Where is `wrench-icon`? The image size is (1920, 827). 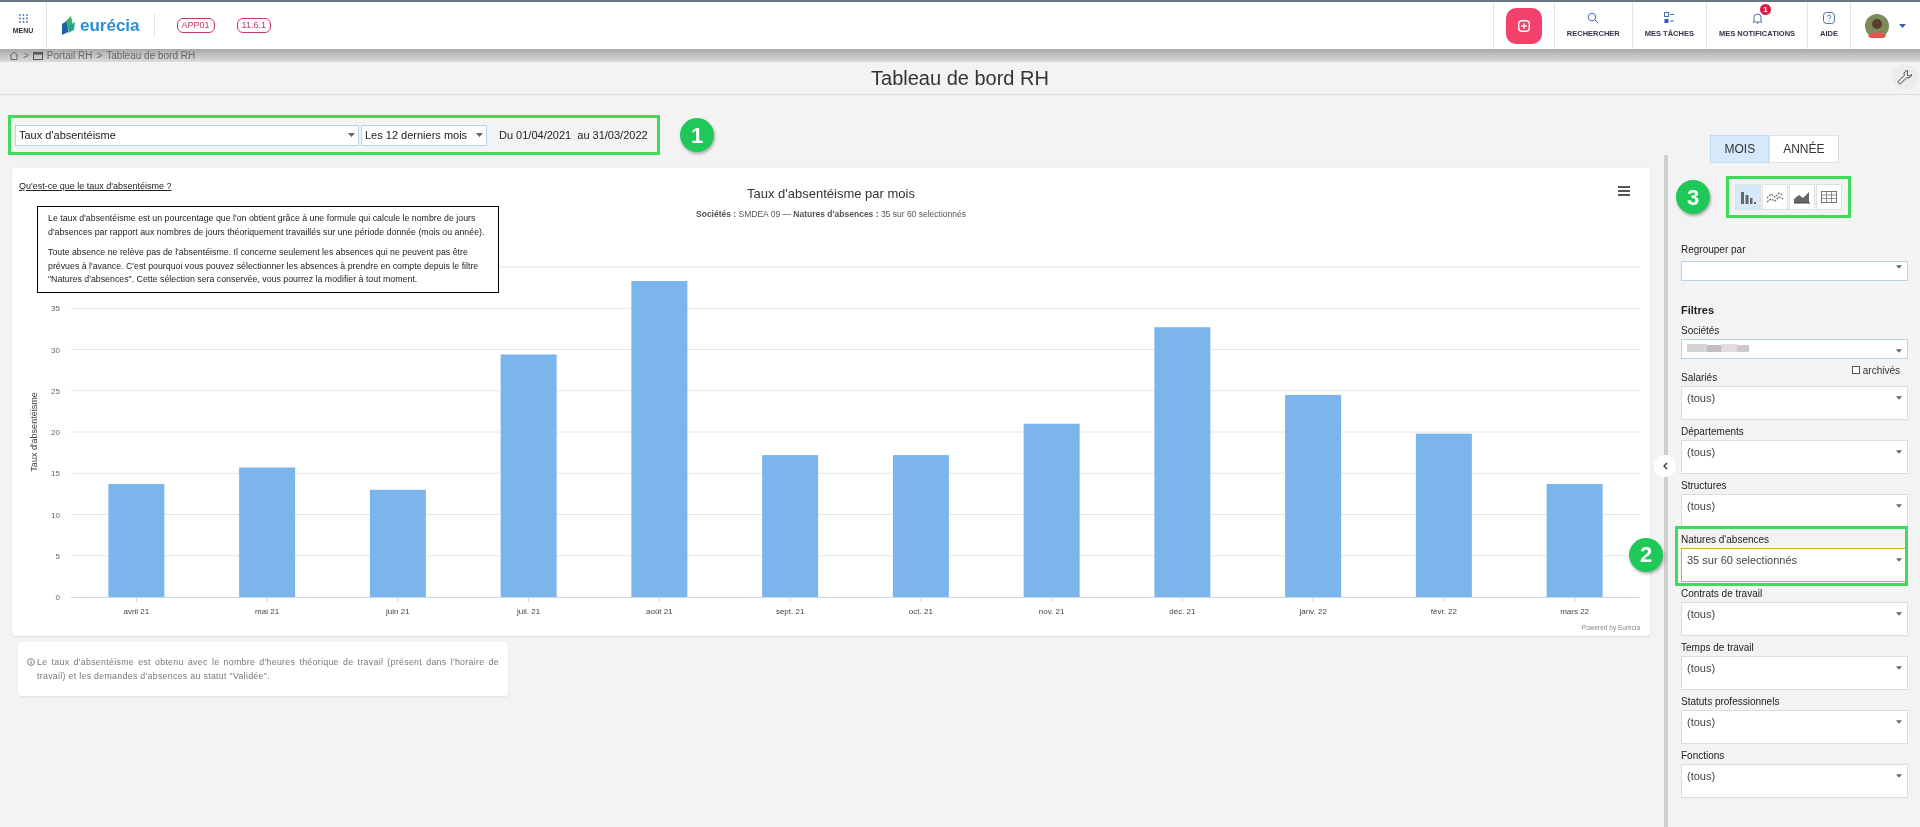
wrench-icon is located at coordinates (1905, 77).